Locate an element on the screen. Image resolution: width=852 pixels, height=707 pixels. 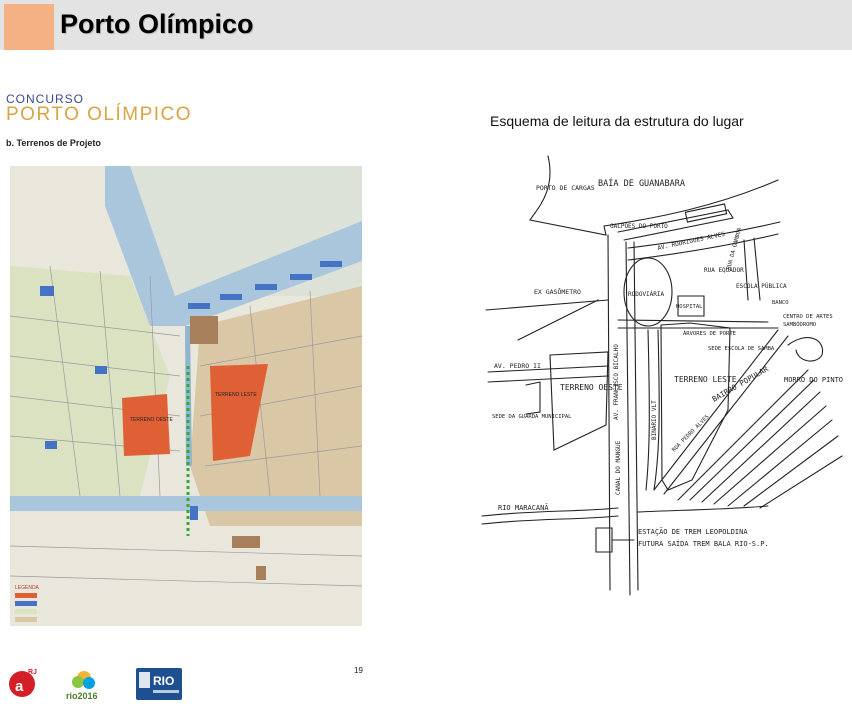
sketch-label-porto-cargas: PORTO DE CARGAS is located at coordinates (565, 188).